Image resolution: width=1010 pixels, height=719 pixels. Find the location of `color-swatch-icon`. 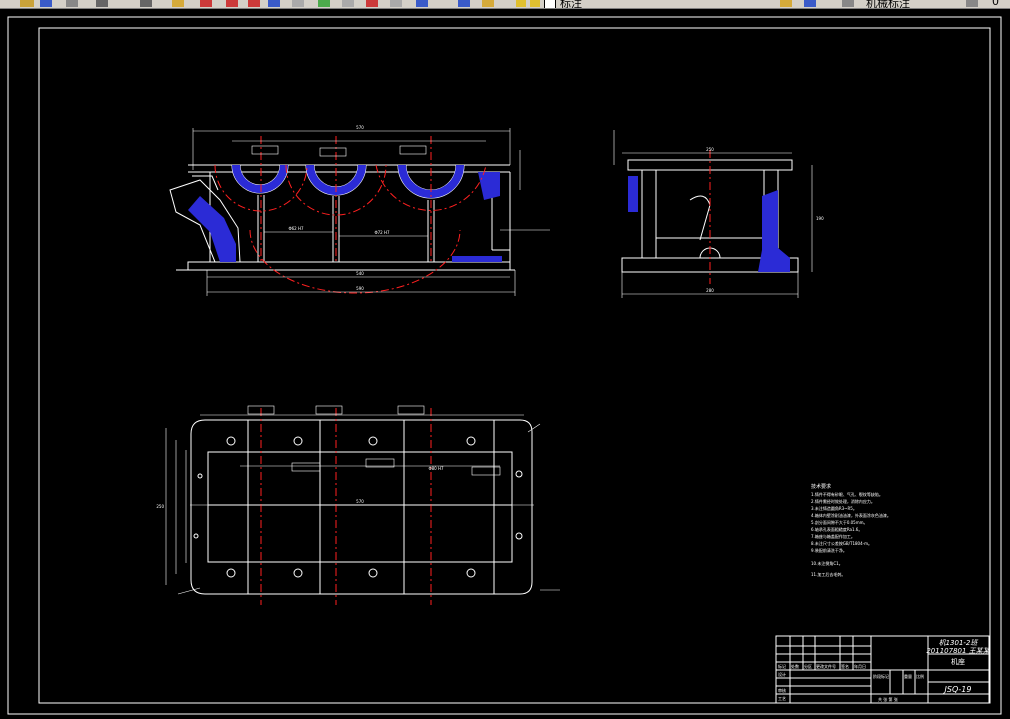

color-swatch-icon is located at coordinates (550, 4).